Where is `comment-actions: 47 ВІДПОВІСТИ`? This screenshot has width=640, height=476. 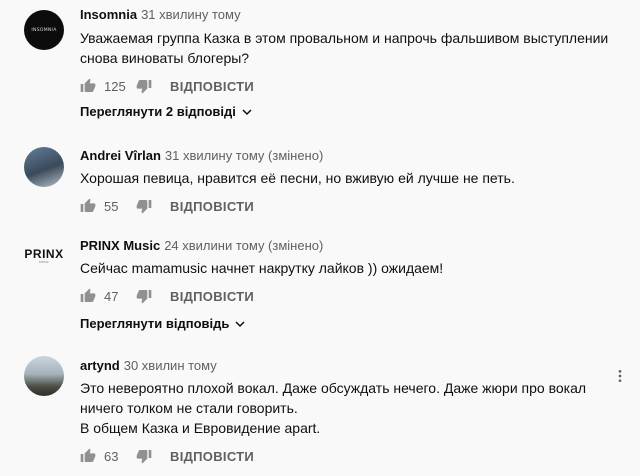 comment-actions: 47 ВІДПОВІСТИ is located at coordinates (167, 296).